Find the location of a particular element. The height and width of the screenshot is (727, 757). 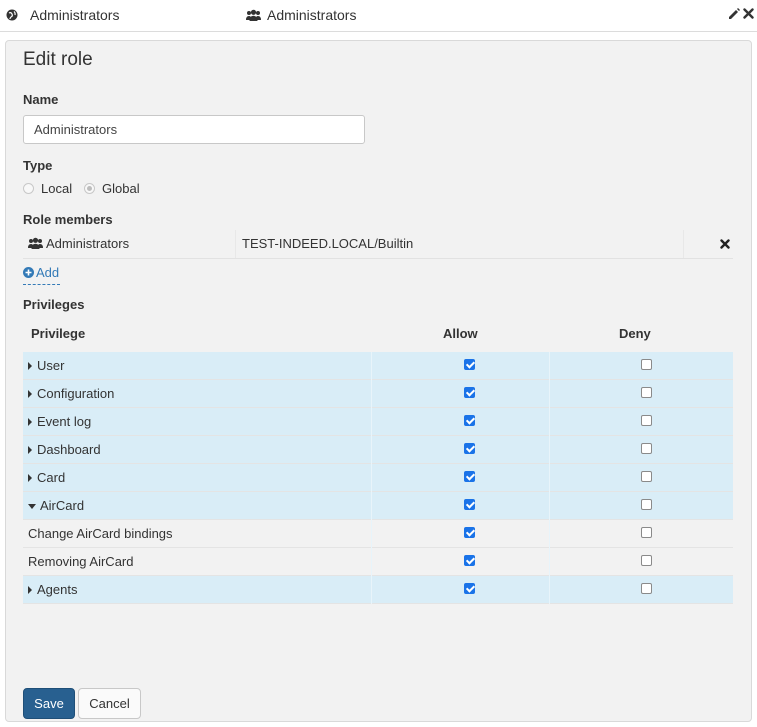

privilege-row: Card is located at coordinates (378, 478).